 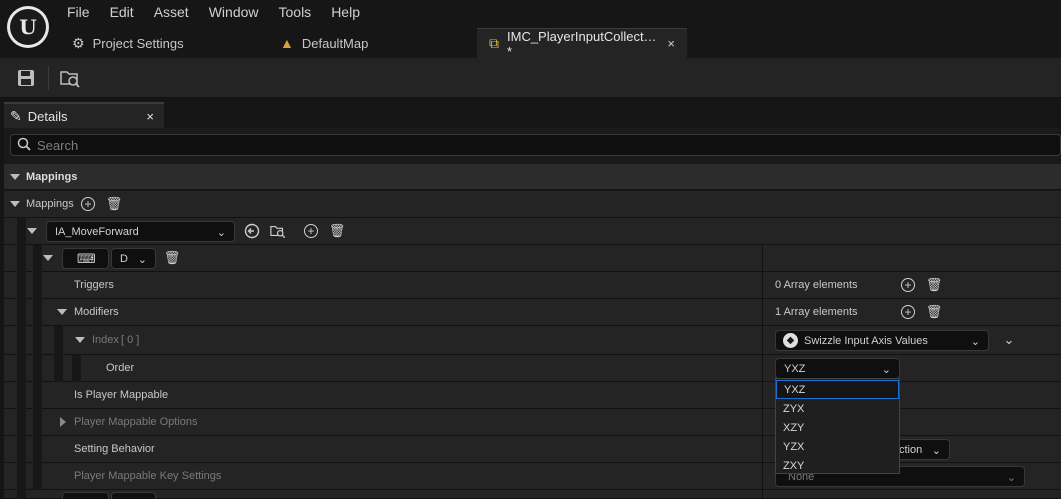 What do you see at coordinates (122, 12) in the screenshot?
I see `menu-edit: Edit` at bounding box center [122, 12].